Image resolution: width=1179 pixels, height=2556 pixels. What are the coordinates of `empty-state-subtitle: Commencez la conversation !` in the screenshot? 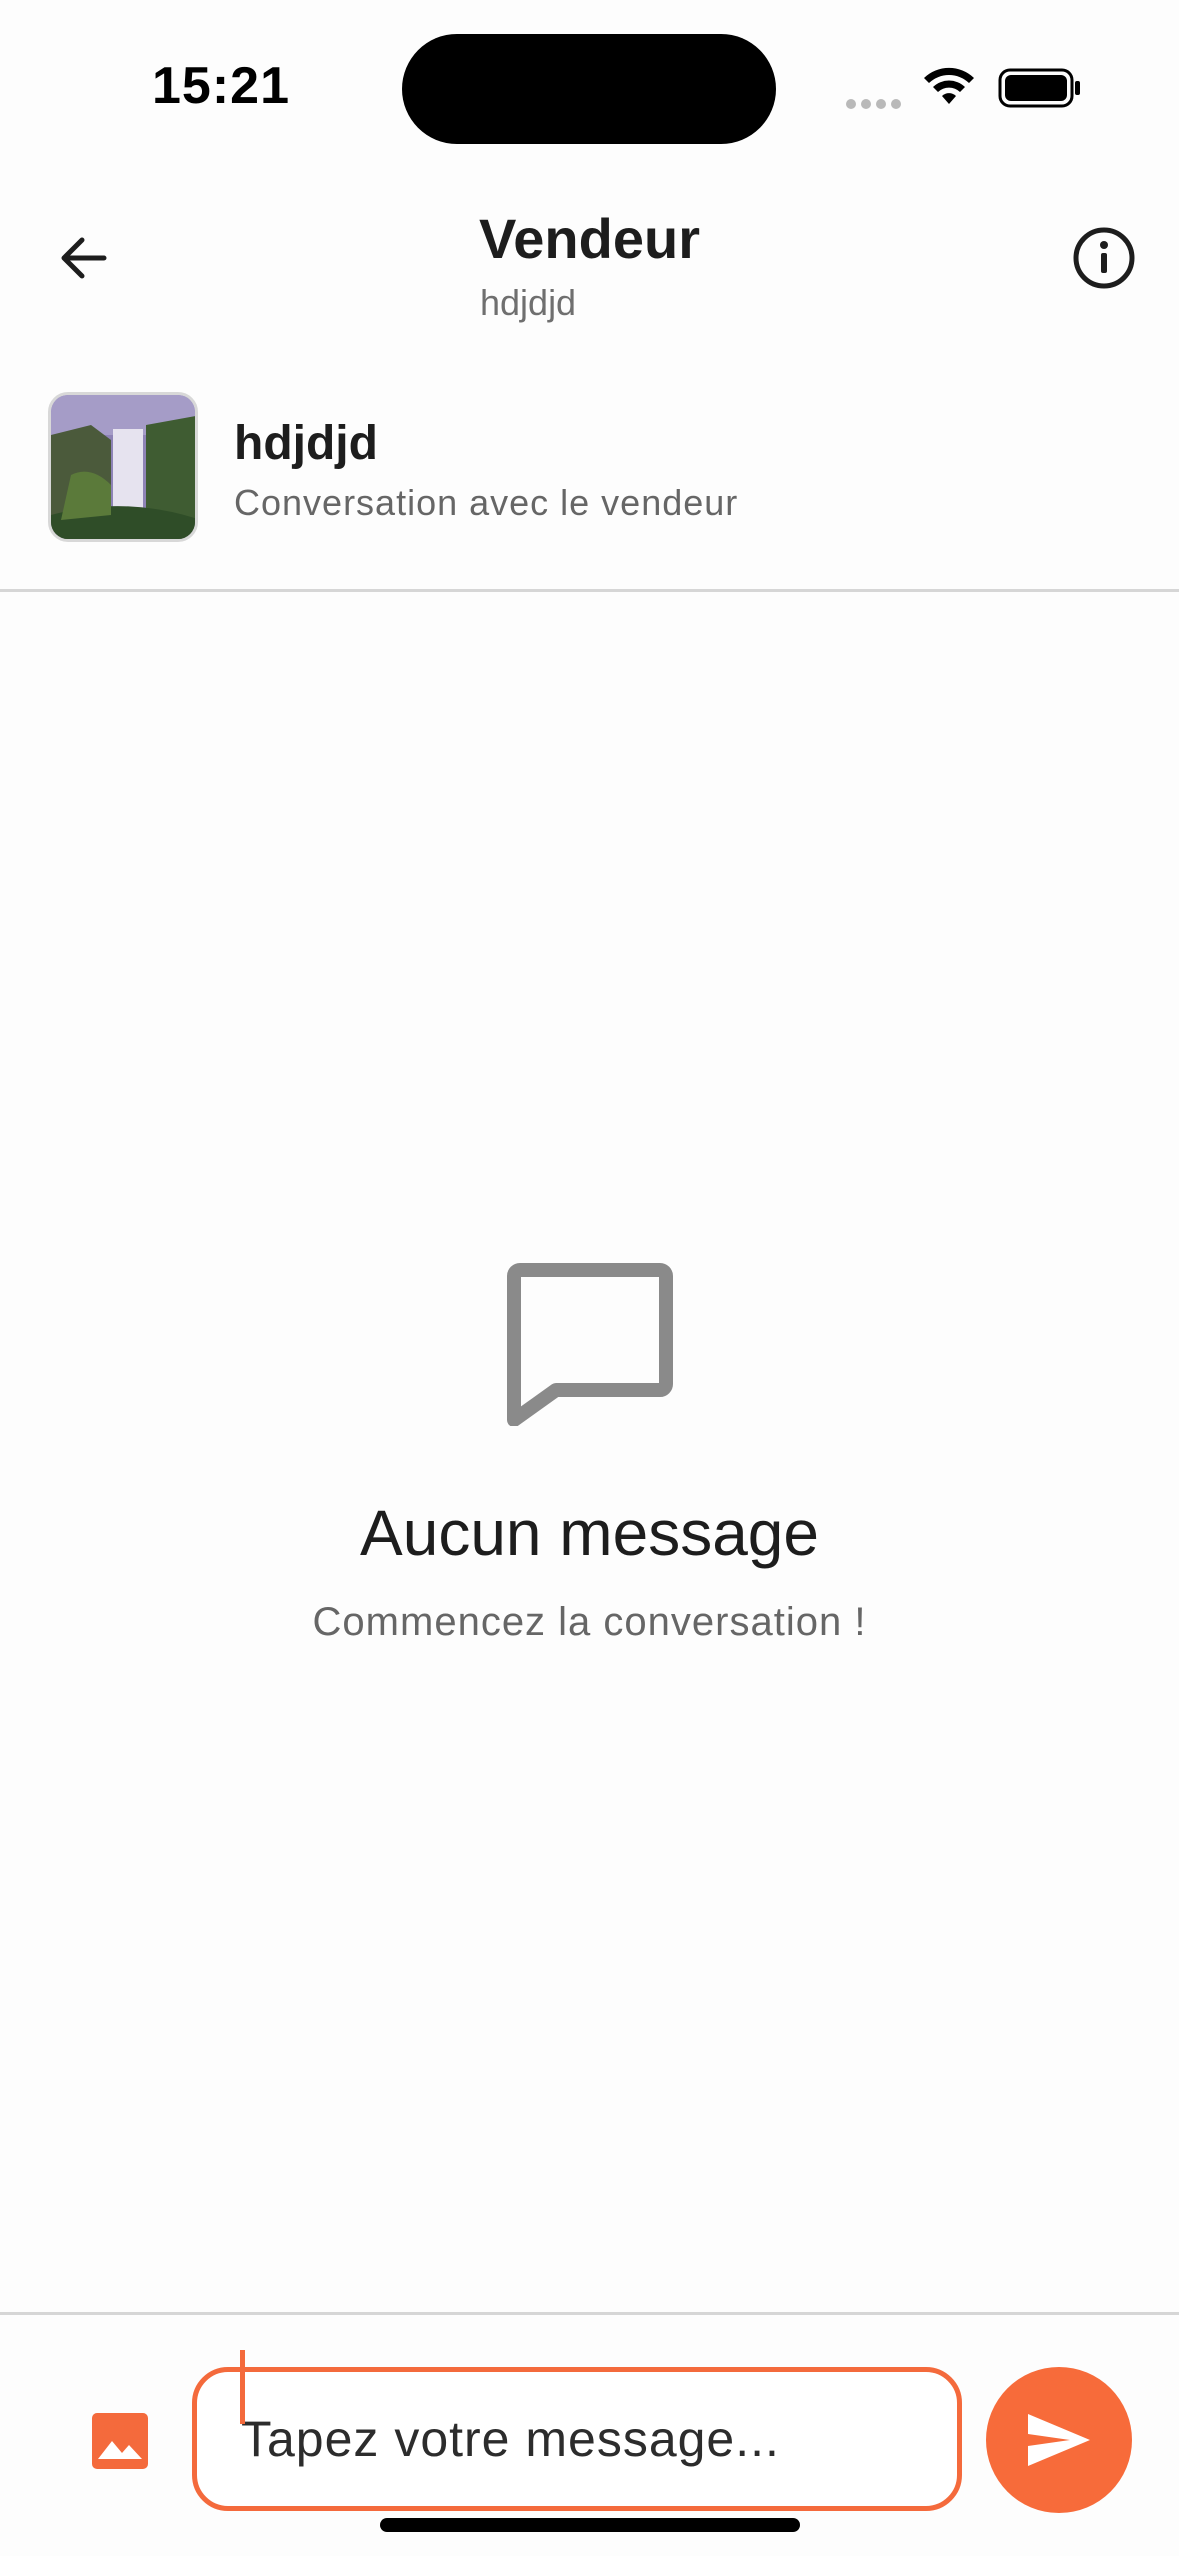 It's located at (589, 1622).